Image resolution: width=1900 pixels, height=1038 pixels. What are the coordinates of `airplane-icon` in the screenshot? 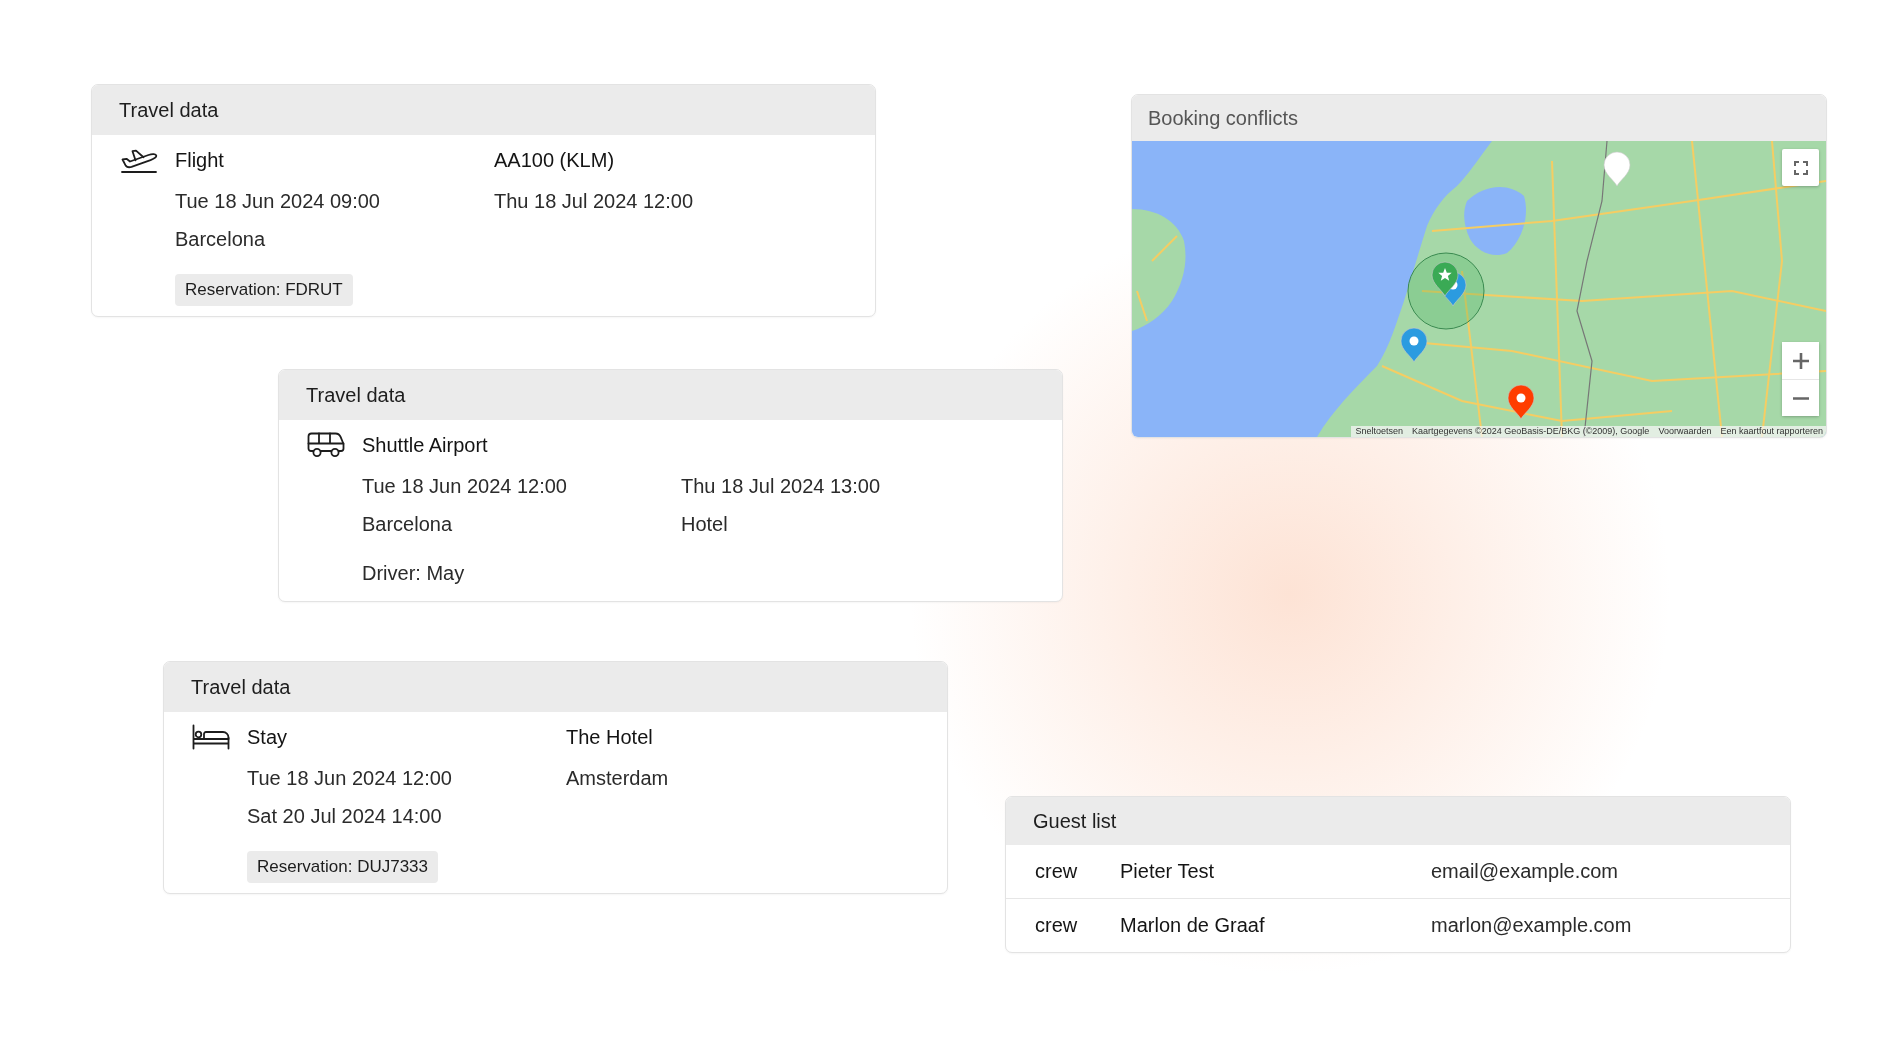 It's located at (139, 160).